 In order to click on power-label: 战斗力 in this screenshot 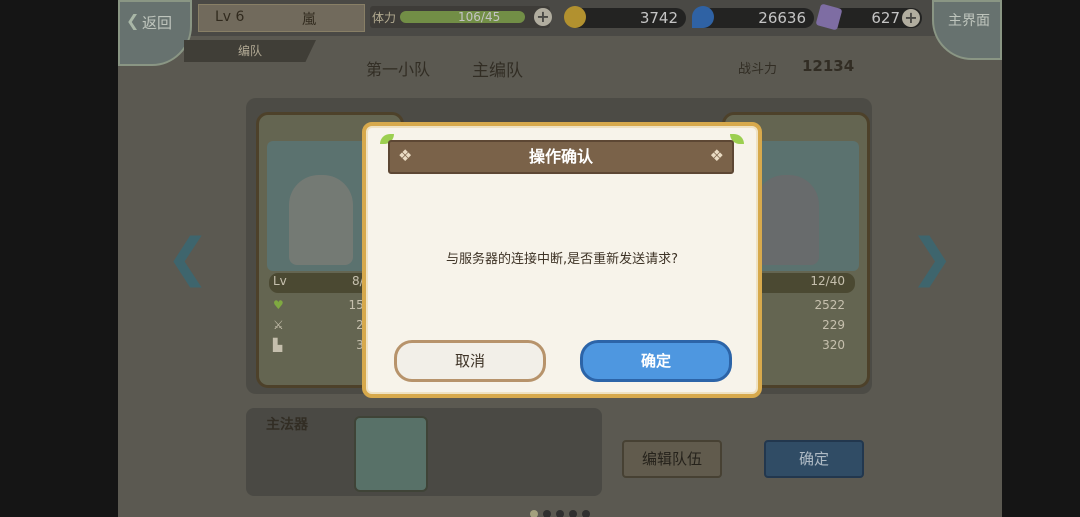, I will do `click(758, 69)`.